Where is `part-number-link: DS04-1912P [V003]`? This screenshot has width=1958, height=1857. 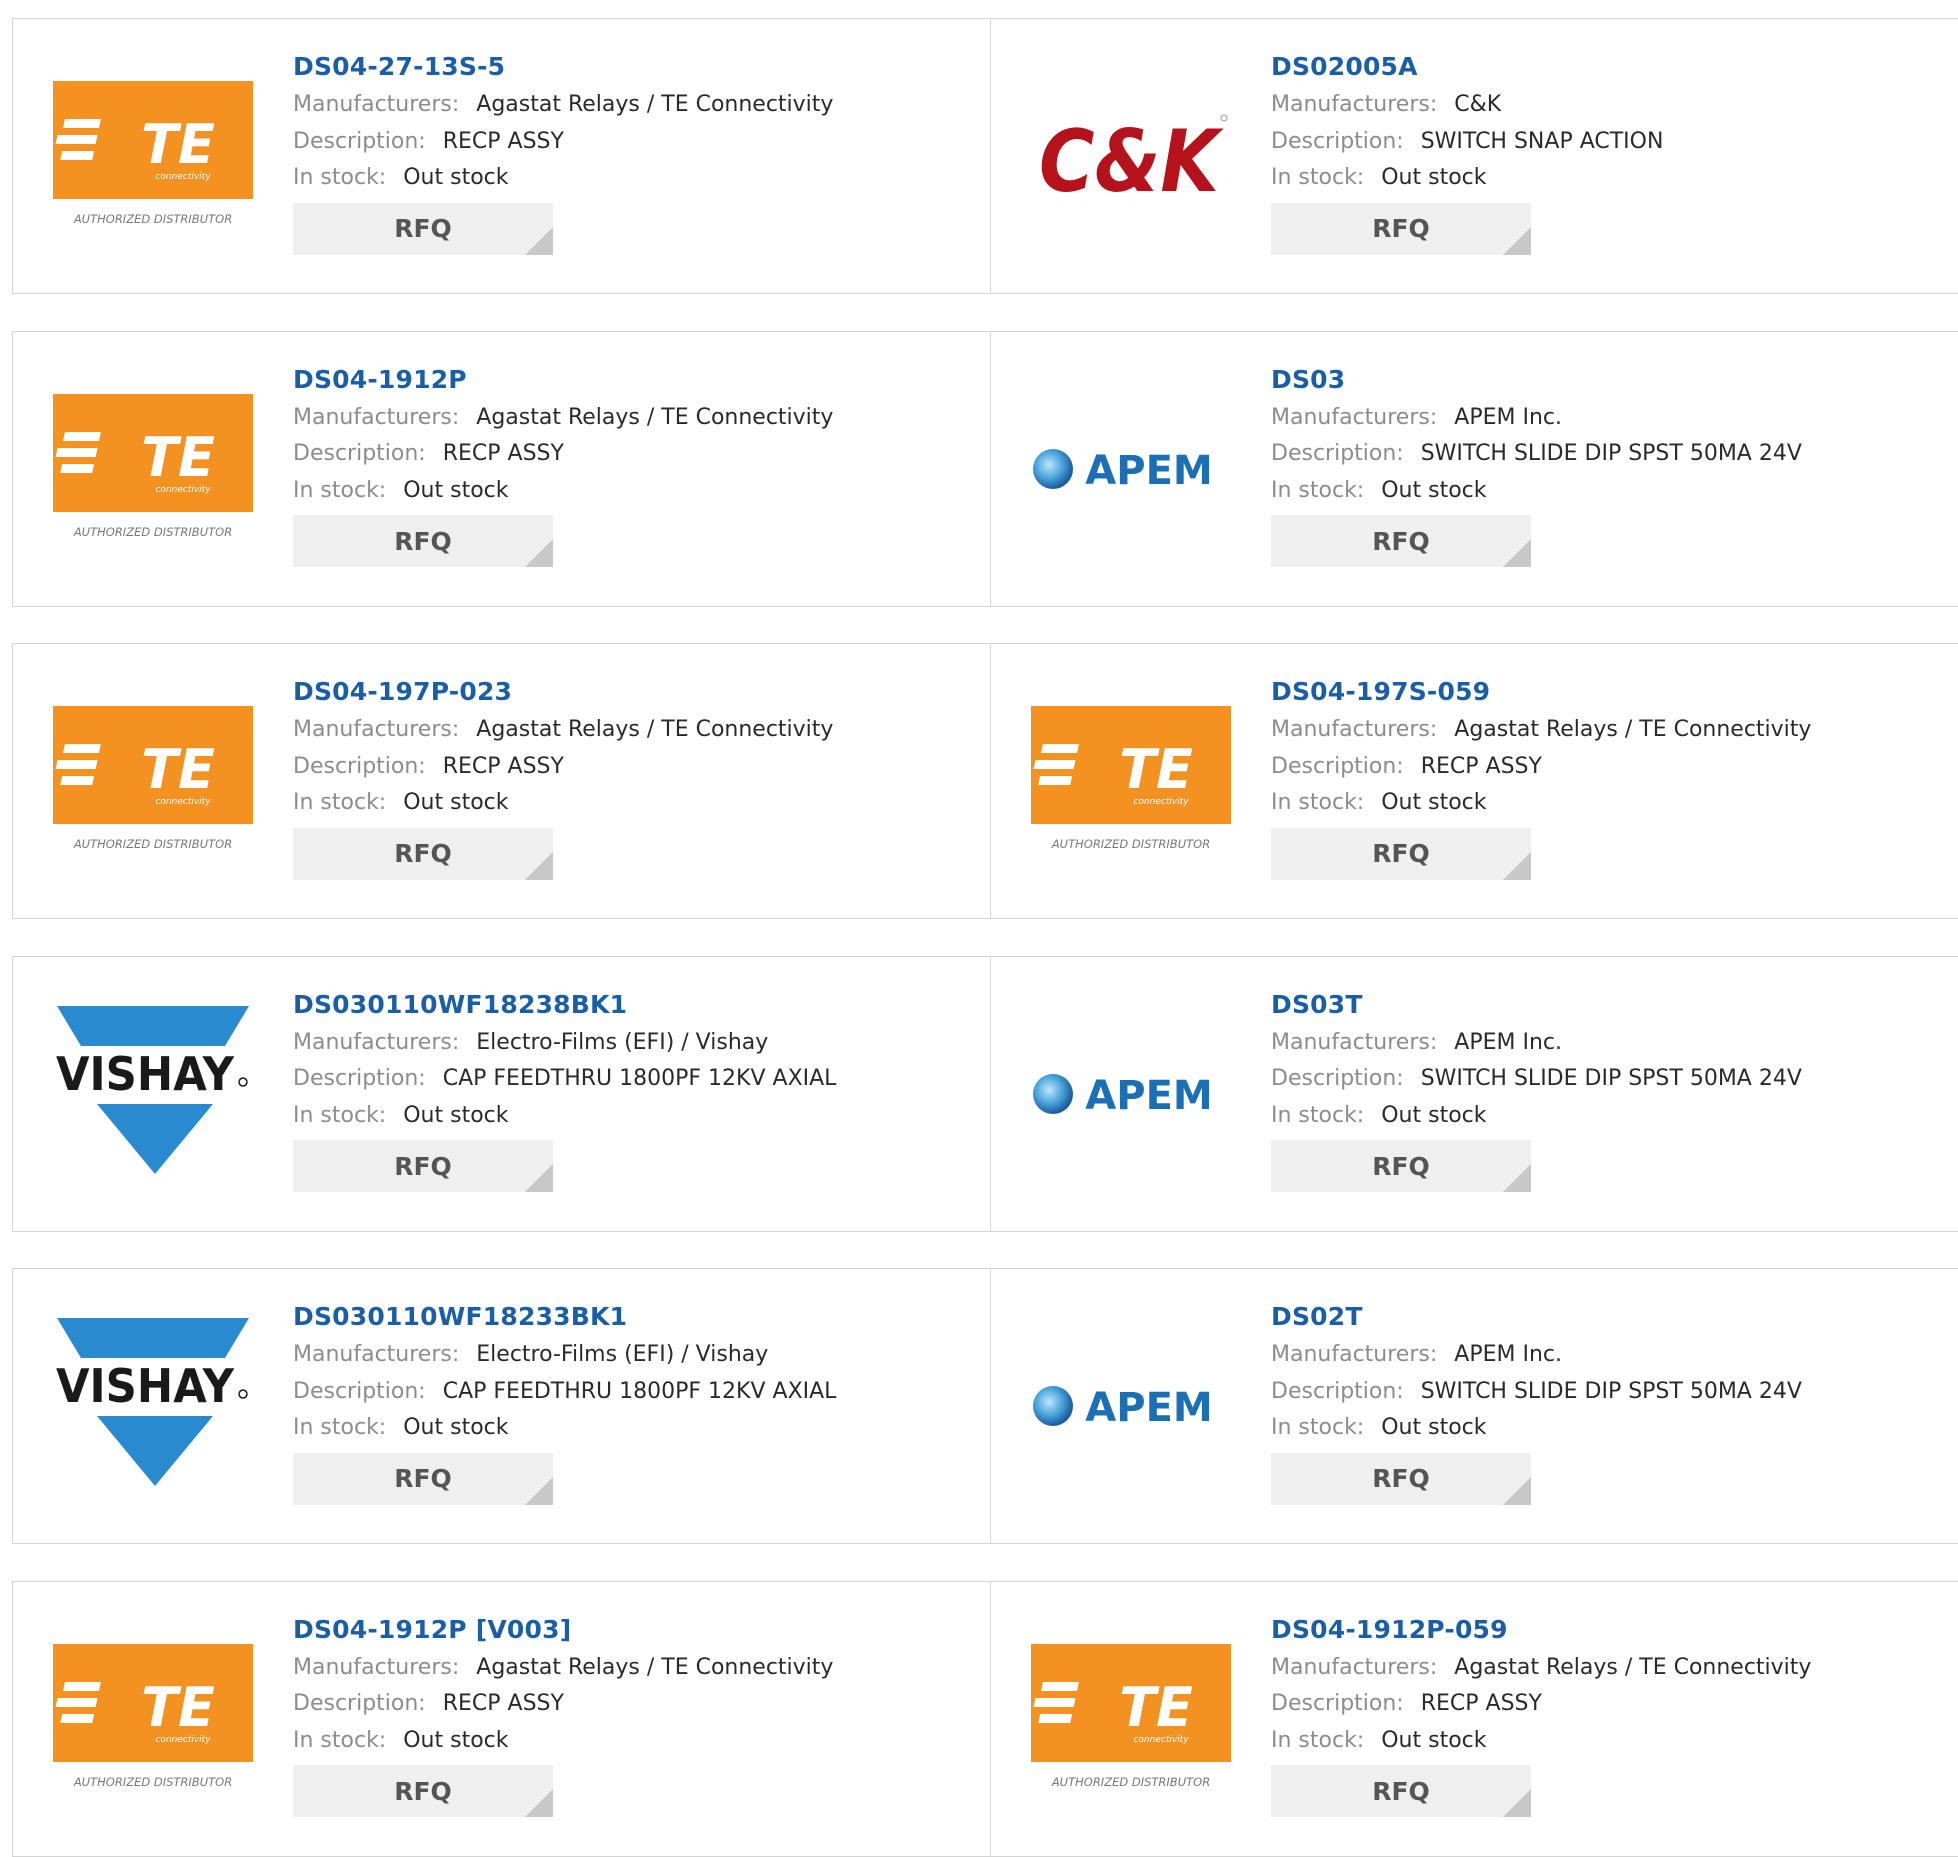 part-number-link: DS04-1912P [V003] is located at coordinates (632, 1630).